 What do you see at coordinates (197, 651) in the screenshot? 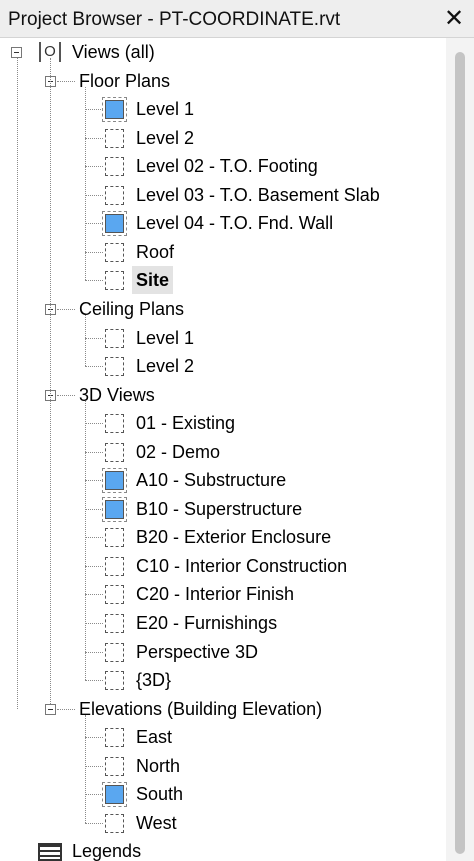
I see `view-item-label: Perspective 3D` at bounding box center [197, 651].